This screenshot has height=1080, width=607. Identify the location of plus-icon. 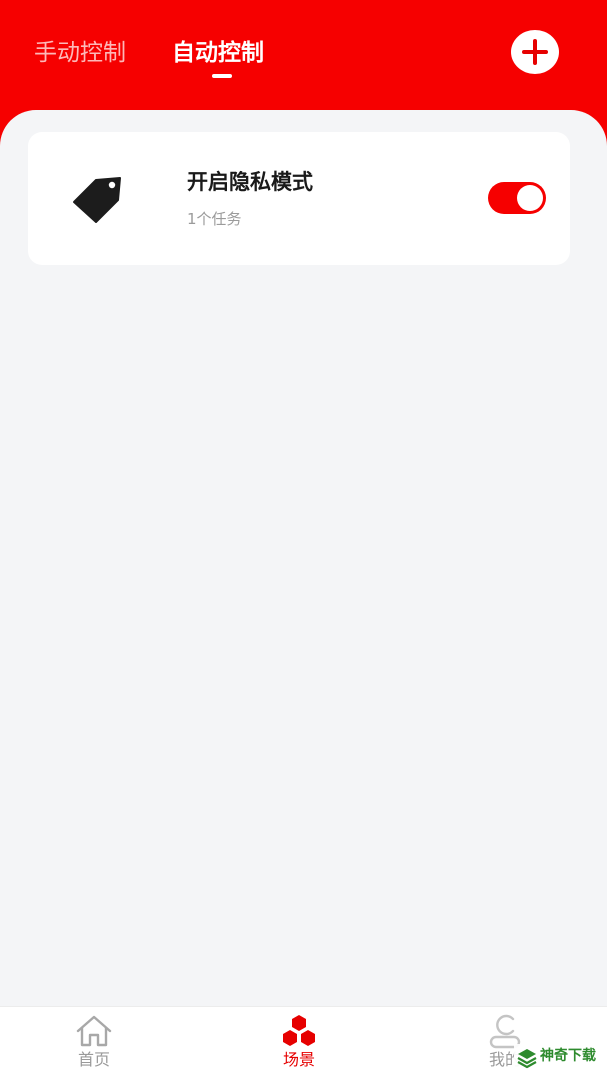
(535, 52).